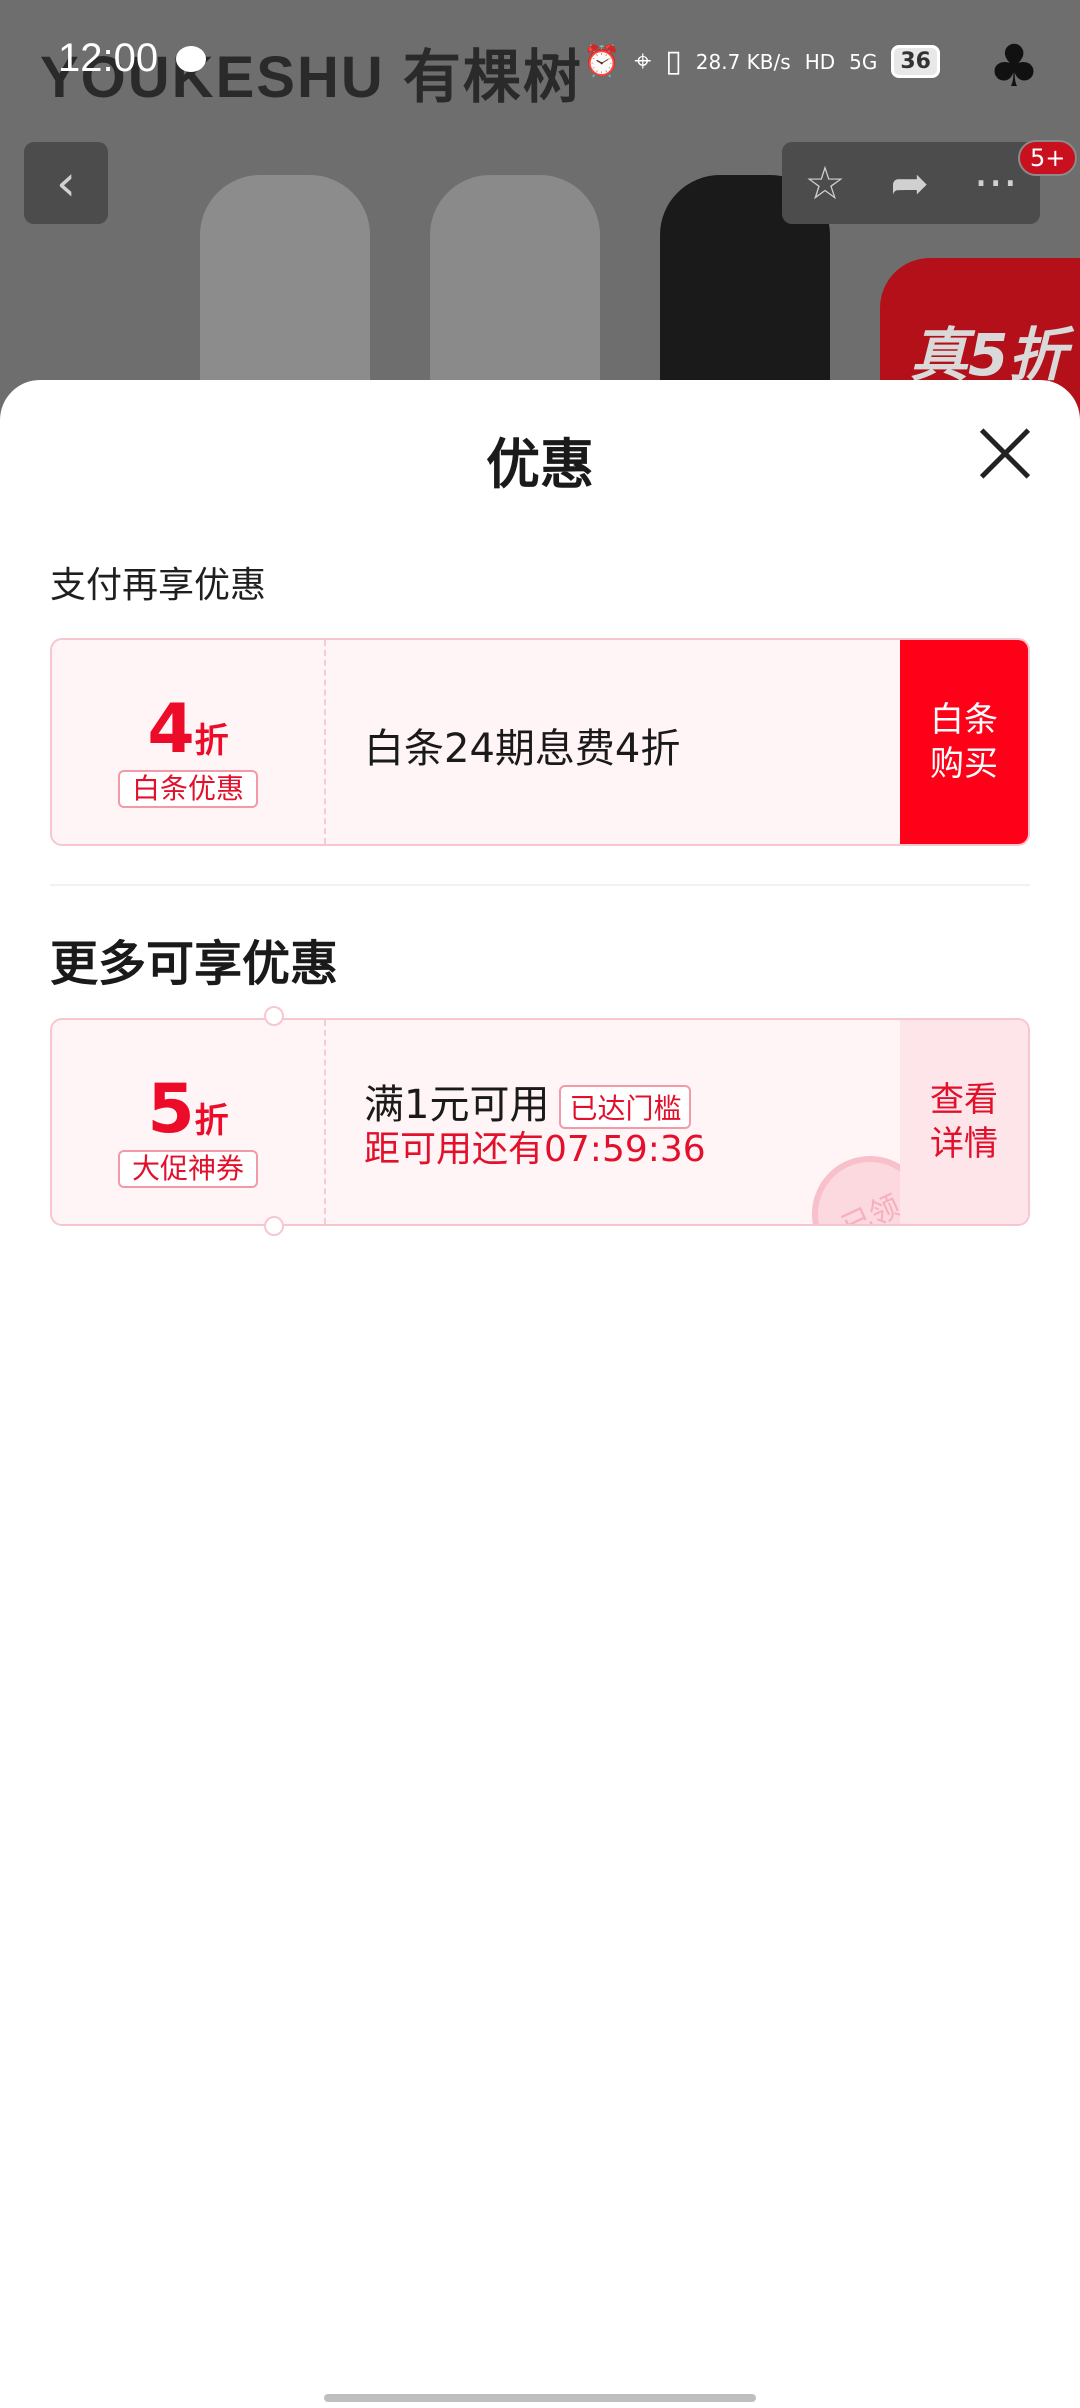  Describe the element at coordinates (285, 290) in the screenshot. I see `product-image-sock-white` at that location.